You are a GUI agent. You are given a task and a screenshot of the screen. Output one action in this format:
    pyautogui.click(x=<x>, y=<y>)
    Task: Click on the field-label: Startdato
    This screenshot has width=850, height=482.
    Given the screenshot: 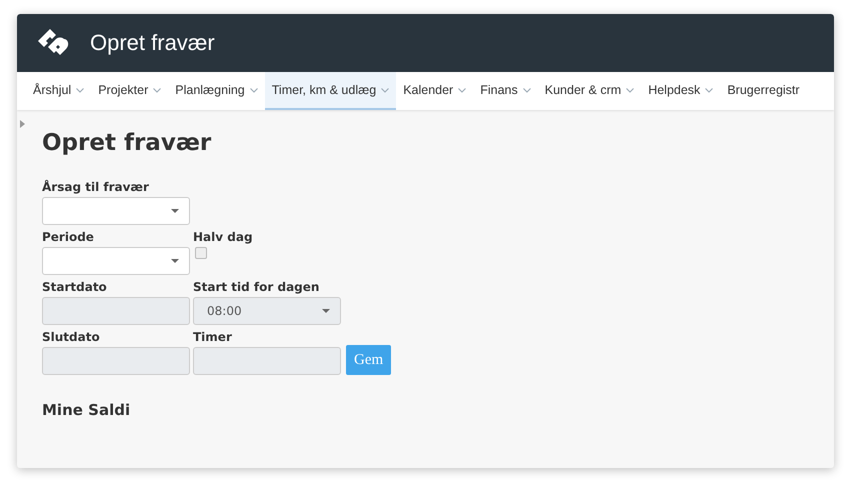 What is the action you would take?
    pyautogui.click(x=75, y=287)
    